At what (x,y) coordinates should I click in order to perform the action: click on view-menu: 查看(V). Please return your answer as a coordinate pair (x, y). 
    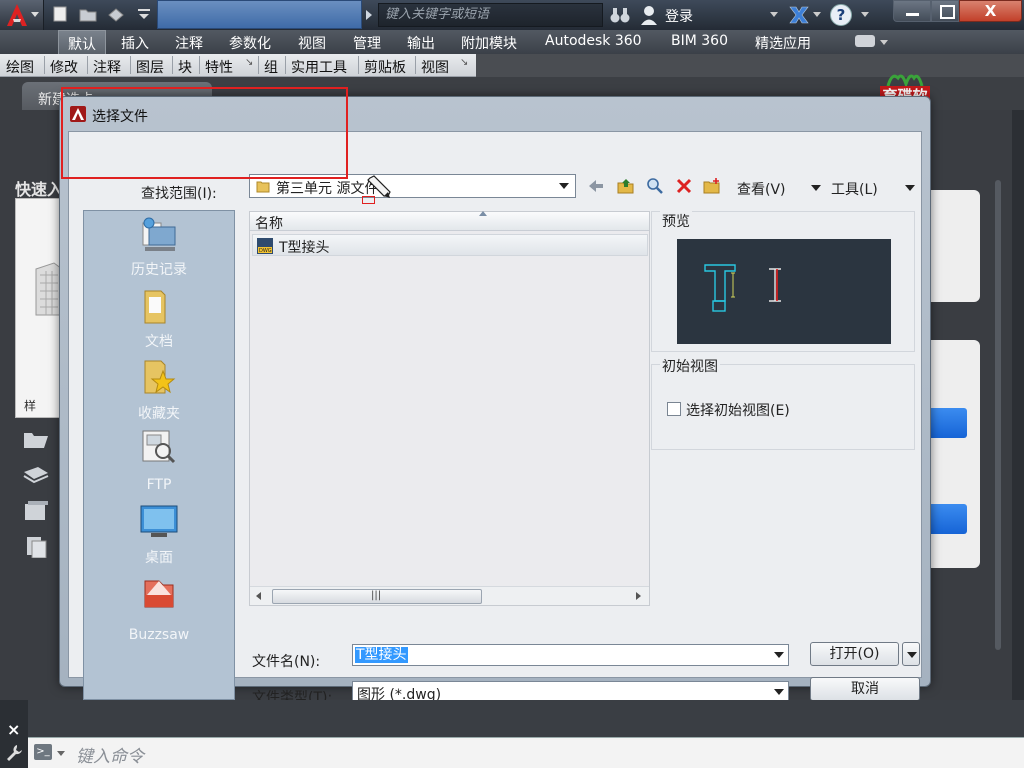
    Looking at the image, I should click on (761, 189).